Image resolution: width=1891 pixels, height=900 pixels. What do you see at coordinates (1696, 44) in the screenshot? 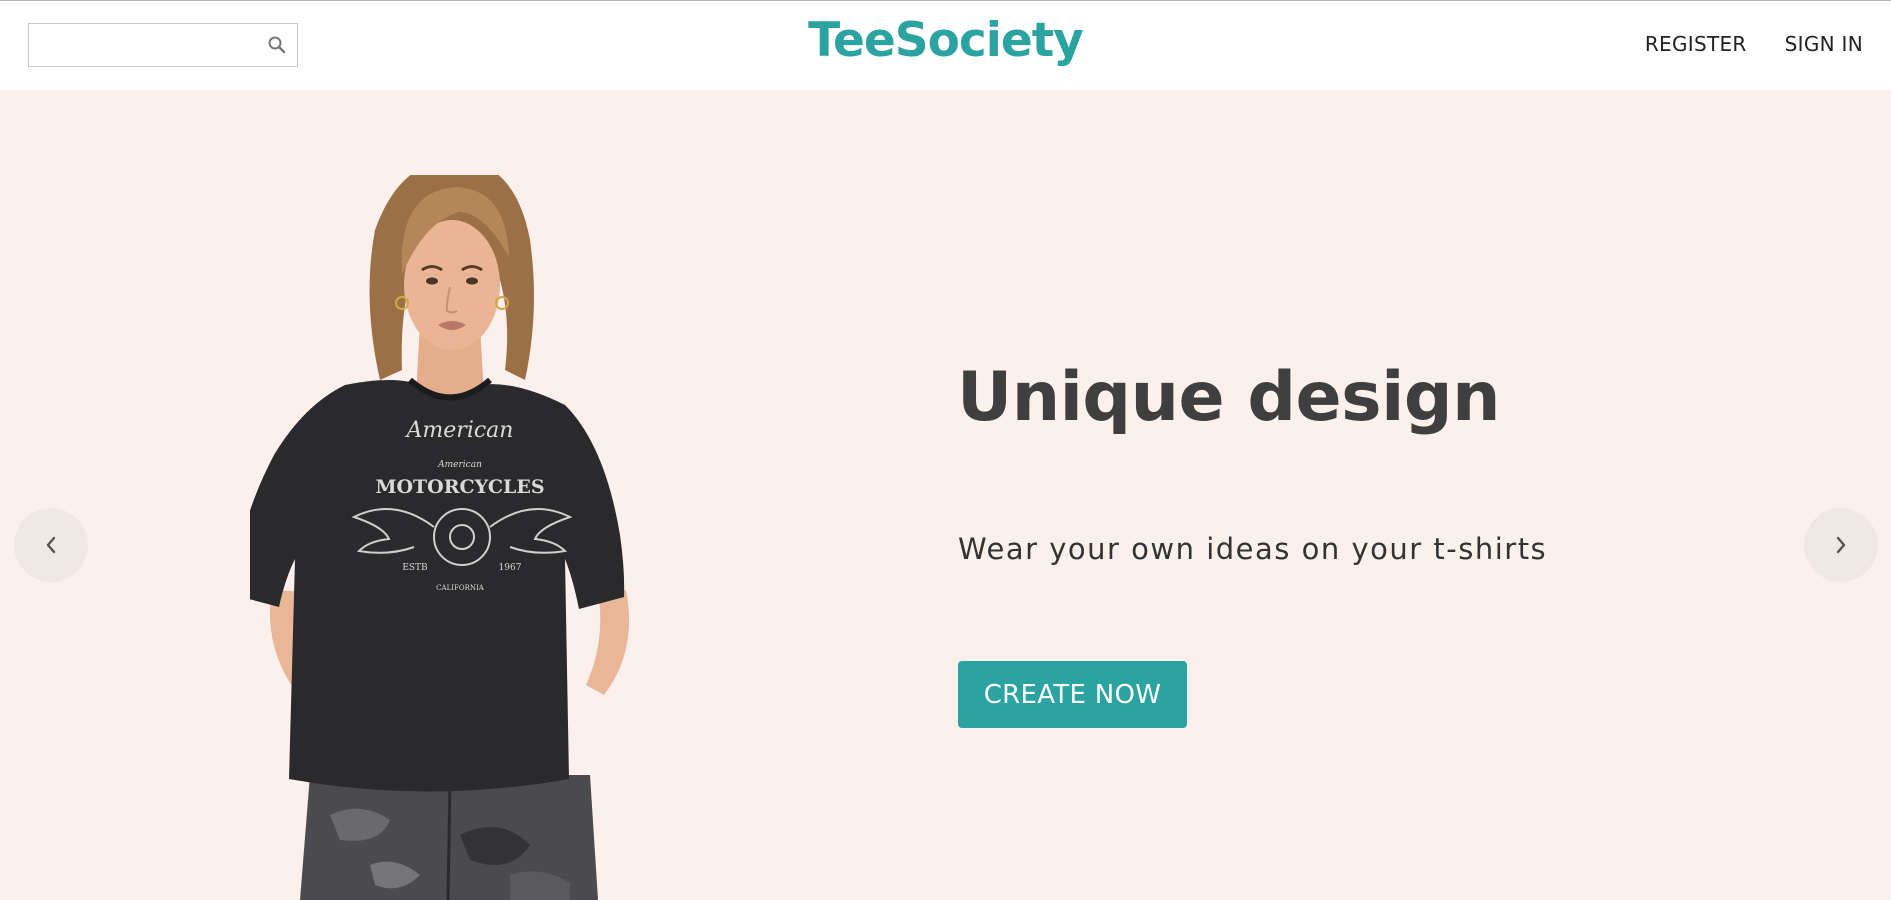
I see `register-link: REGISTER` at bounding box center [1696, 44].